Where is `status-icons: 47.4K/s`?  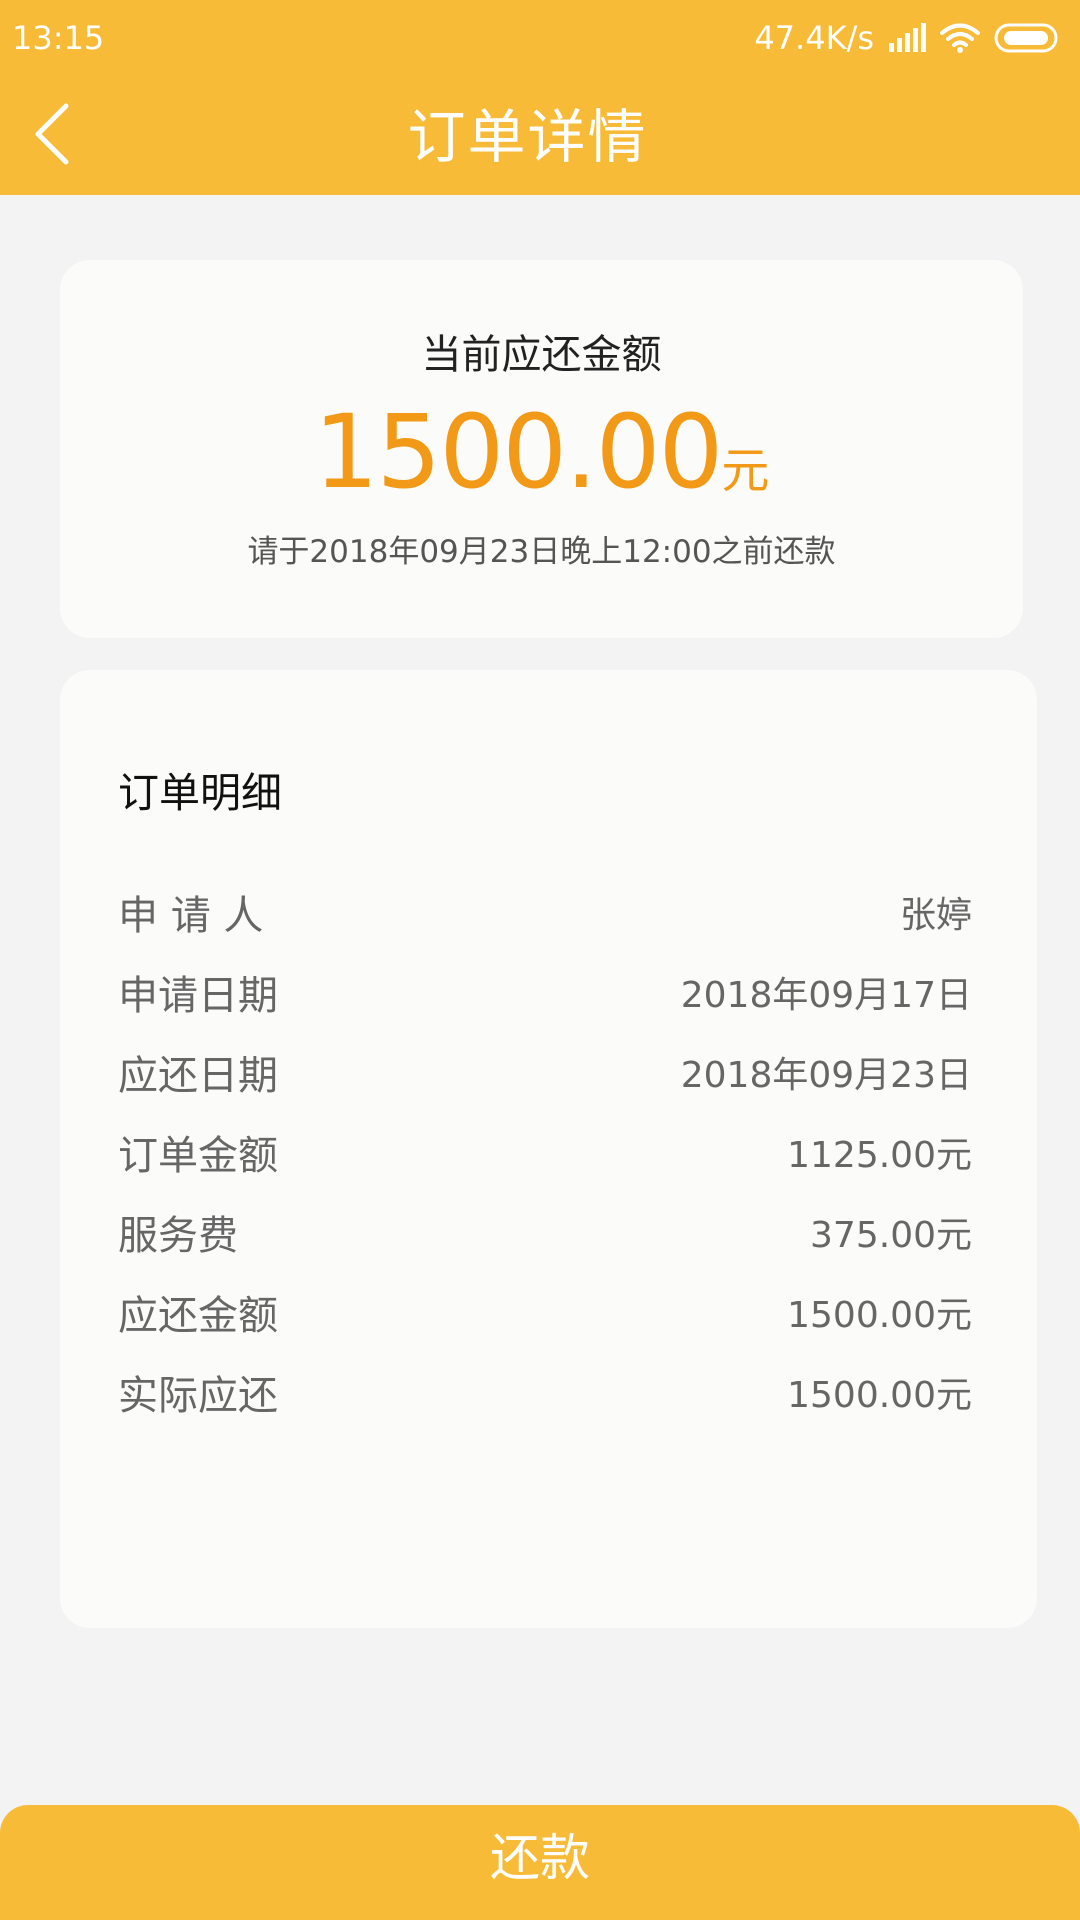 status-icons: 47.4K/s is located at coordinates (907, 38).